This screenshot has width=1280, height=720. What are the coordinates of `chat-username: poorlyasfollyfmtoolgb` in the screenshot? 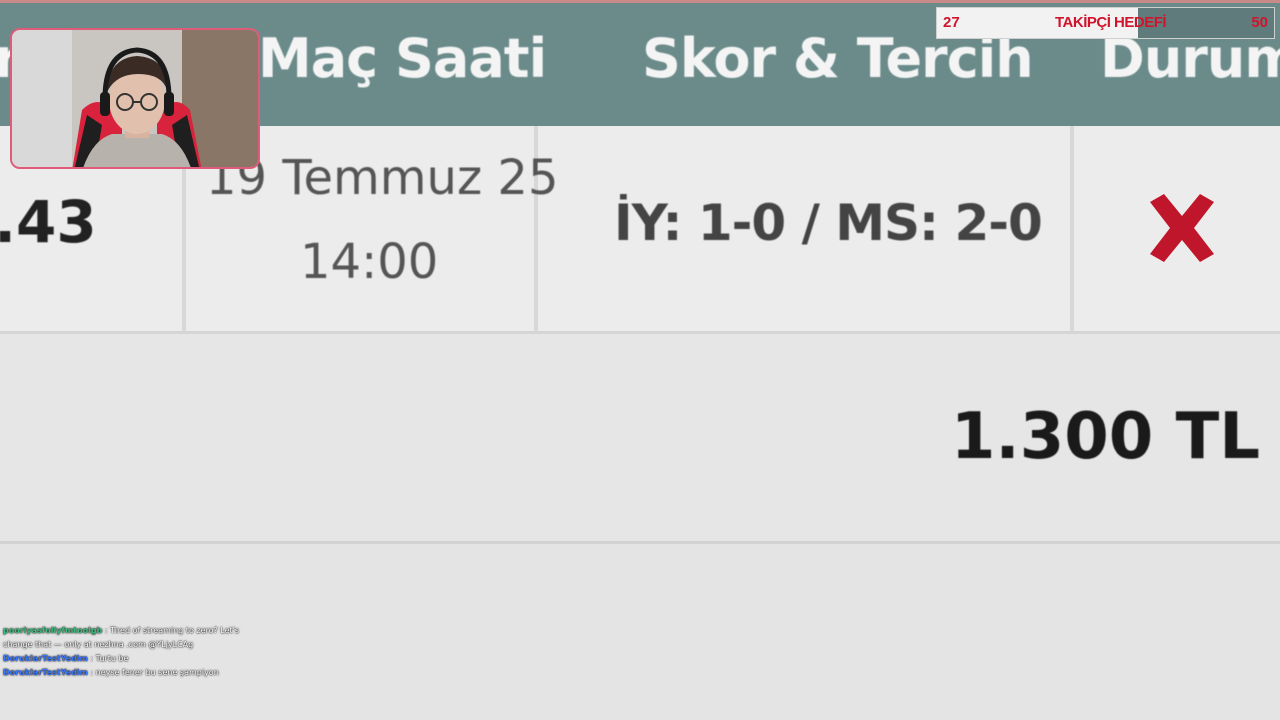 It's located at (53, 630).